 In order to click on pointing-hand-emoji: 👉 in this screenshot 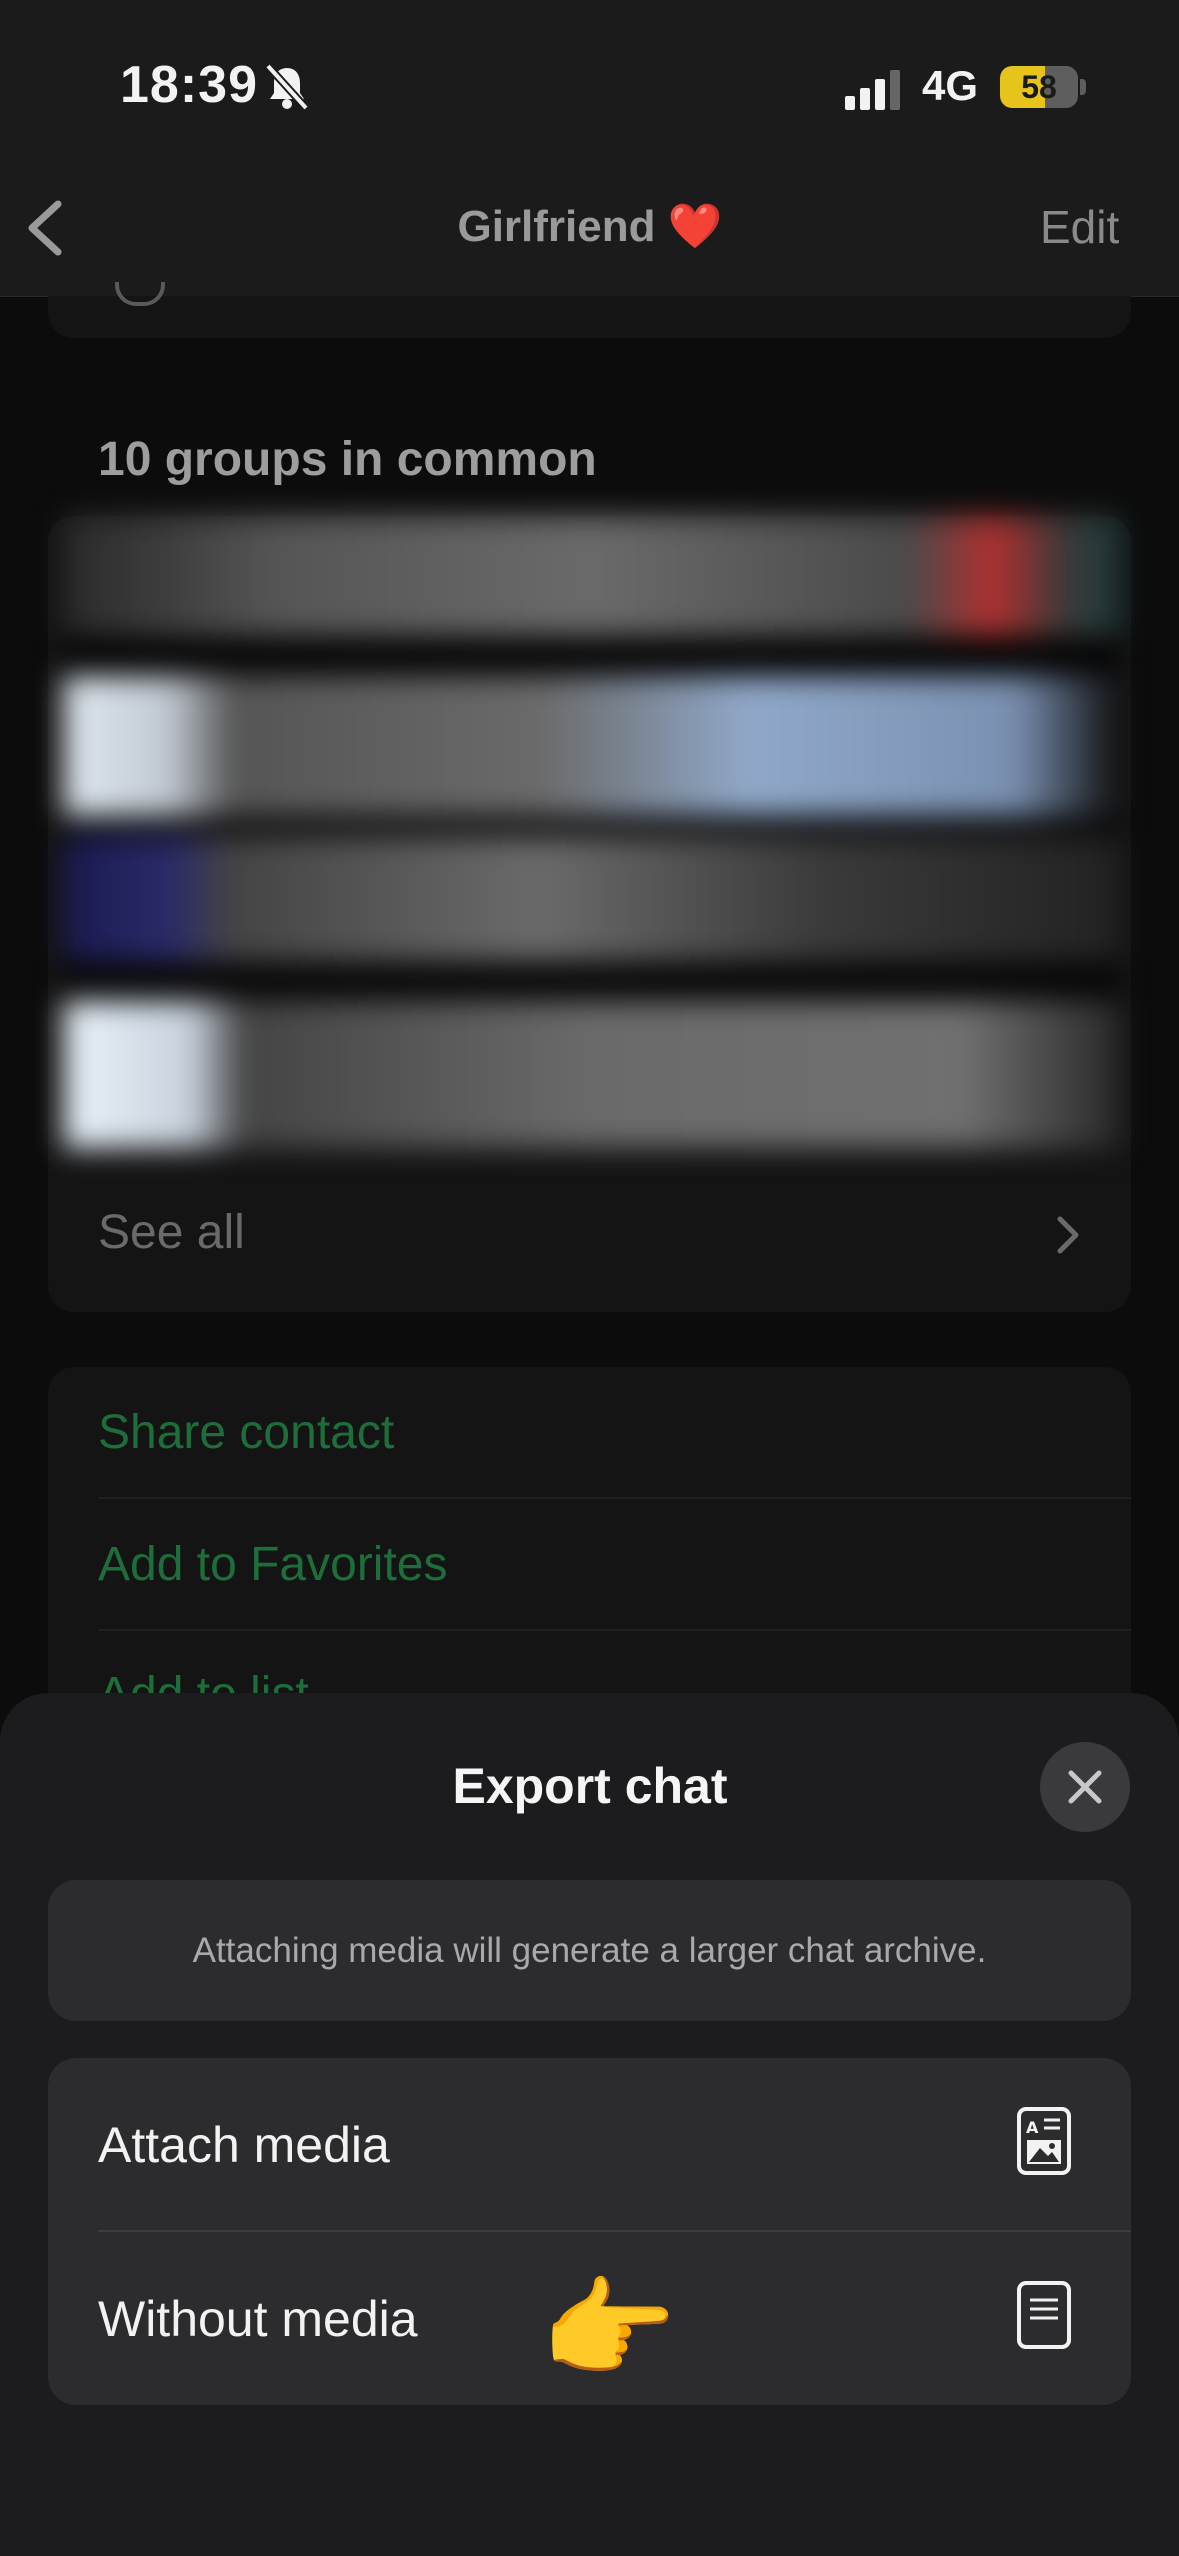, I will do `click(608, 2329)`.